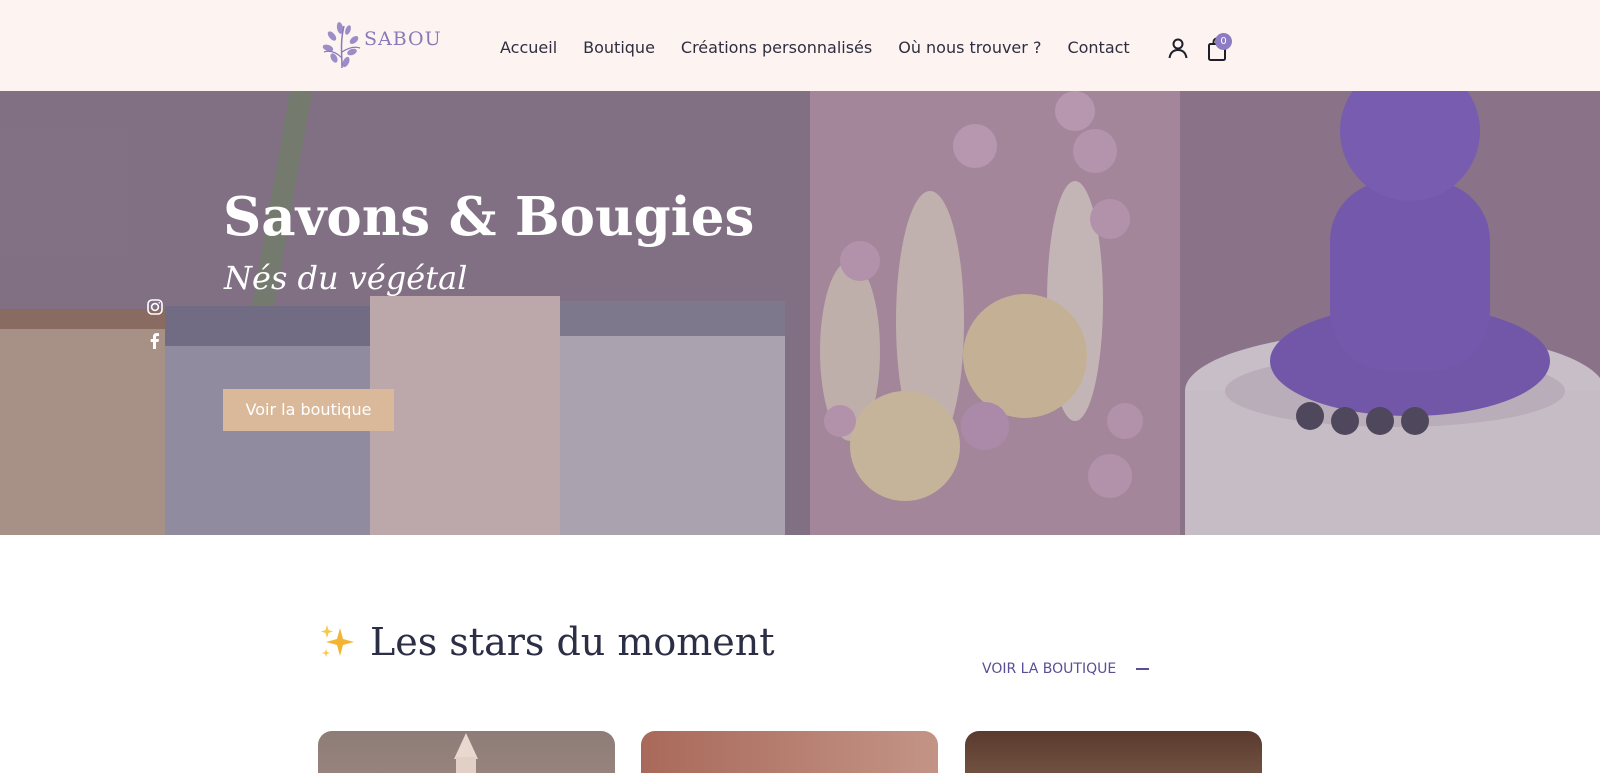  What do you see at coordinates (1049, 669) in the screenshot?
I see `view-shop-link-label: VOIR LA BOUTIQUE` at bounding box center [1049, 669].